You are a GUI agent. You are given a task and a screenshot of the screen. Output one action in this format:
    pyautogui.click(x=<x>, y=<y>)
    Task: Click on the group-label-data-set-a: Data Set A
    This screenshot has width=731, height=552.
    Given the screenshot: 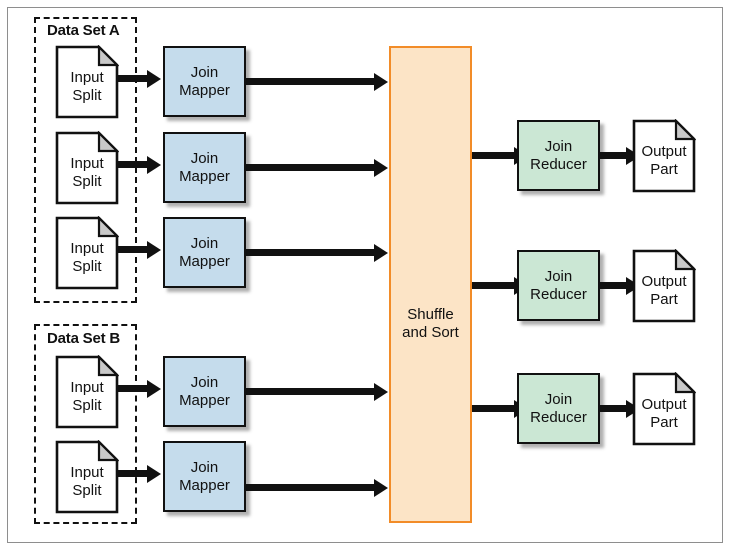 What is the action you would take?
    pyautogui.click(x=83, y=30)
    